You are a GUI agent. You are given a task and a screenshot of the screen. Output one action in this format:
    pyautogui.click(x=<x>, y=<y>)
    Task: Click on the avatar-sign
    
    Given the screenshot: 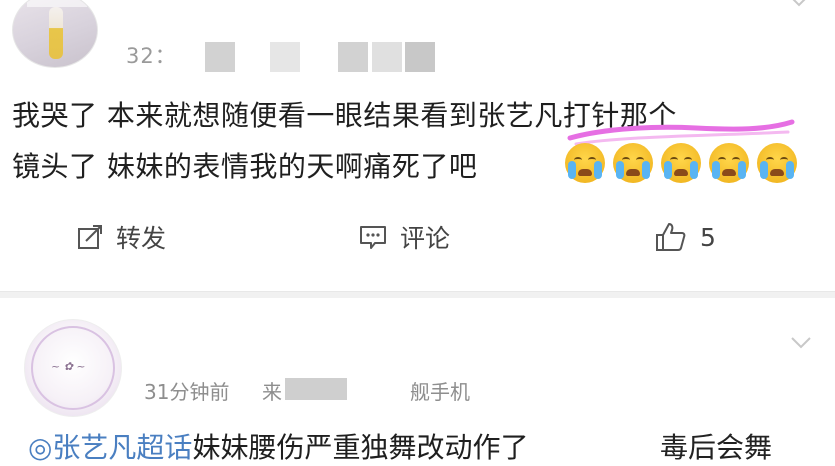 What is the action you would take?
    pyautogui.click(x=57, y=3)
    